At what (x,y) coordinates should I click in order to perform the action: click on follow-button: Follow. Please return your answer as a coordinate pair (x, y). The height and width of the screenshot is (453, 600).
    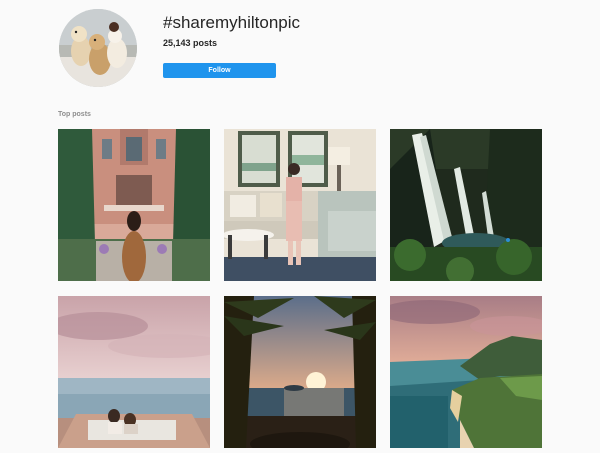
    Looking at the image, I should click on (219, 70).